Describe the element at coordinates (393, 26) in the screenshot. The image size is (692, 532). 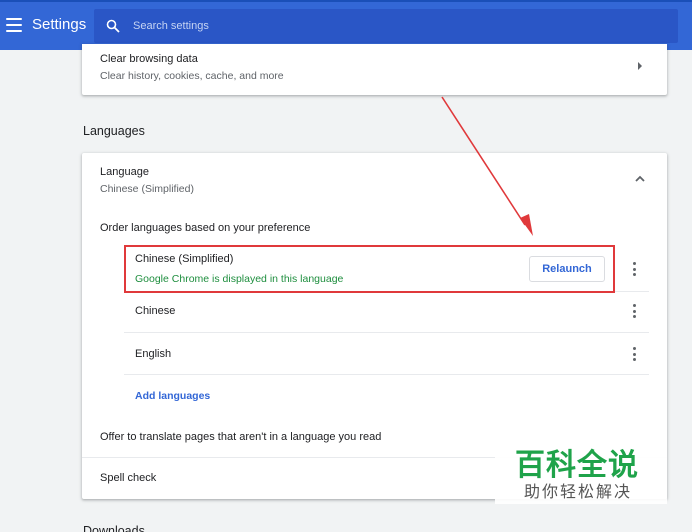
I see `search-input` at that location.